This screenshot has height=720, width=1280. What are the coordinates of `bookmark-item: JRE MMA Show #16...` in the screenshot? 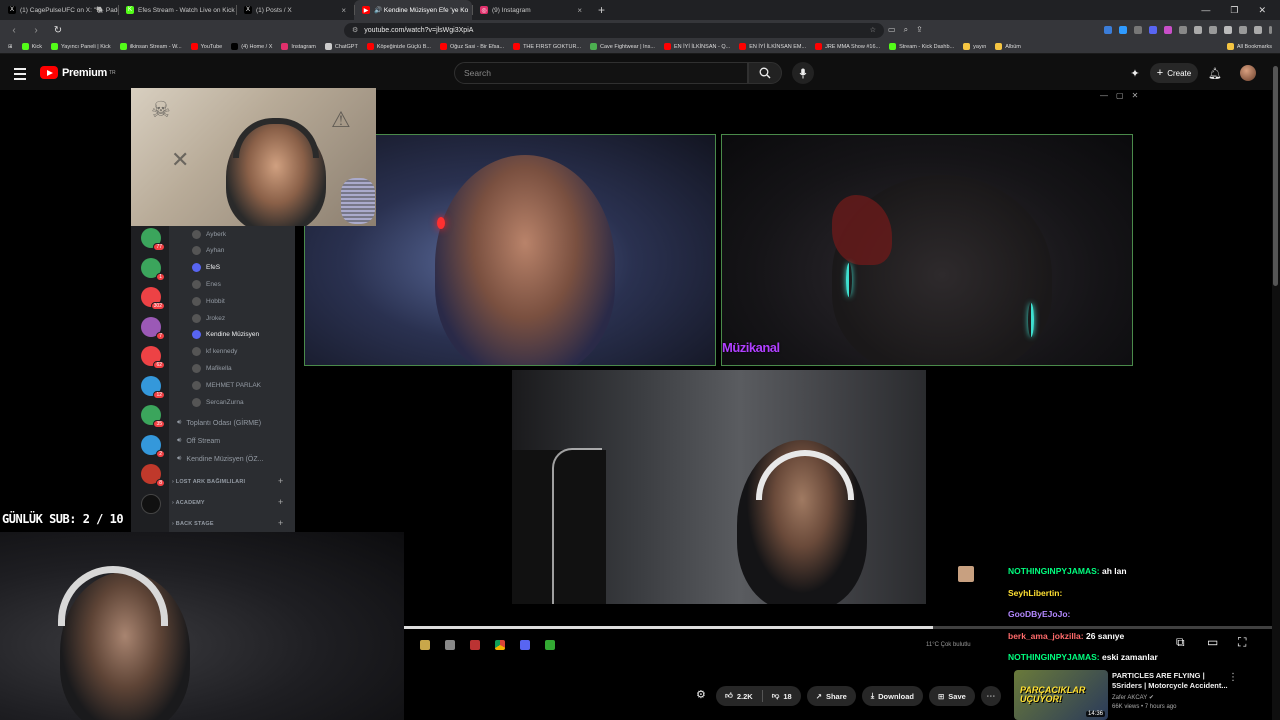 It's located at (847, 46).